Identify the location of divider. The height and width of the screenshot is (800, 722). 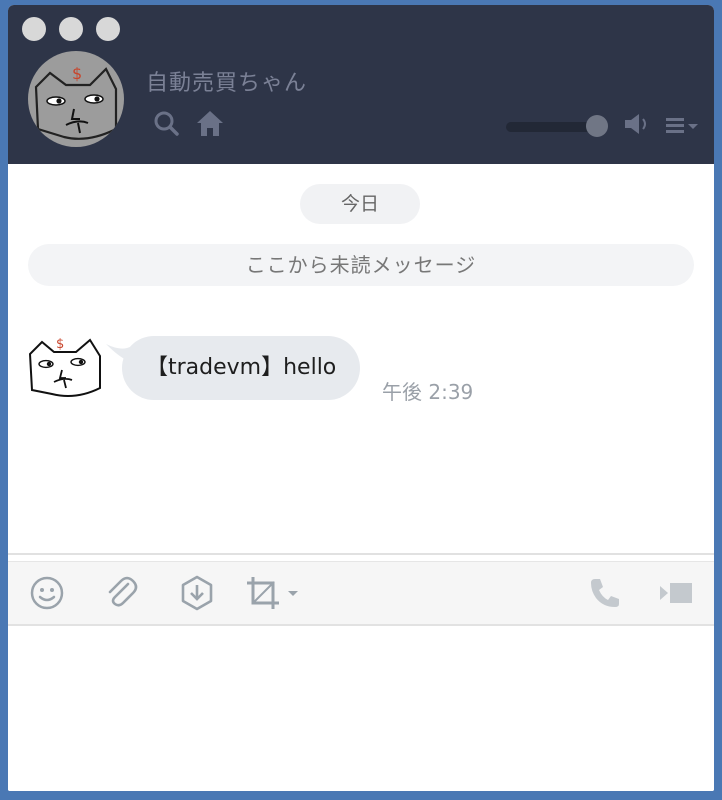
(361, 554).